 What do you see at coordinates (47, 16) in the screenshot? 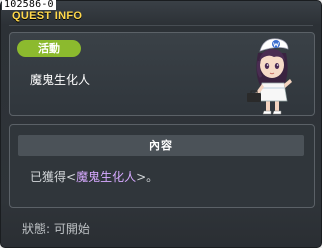
I see `window-title: QUEST INFO` at bounding box center [47, 16].